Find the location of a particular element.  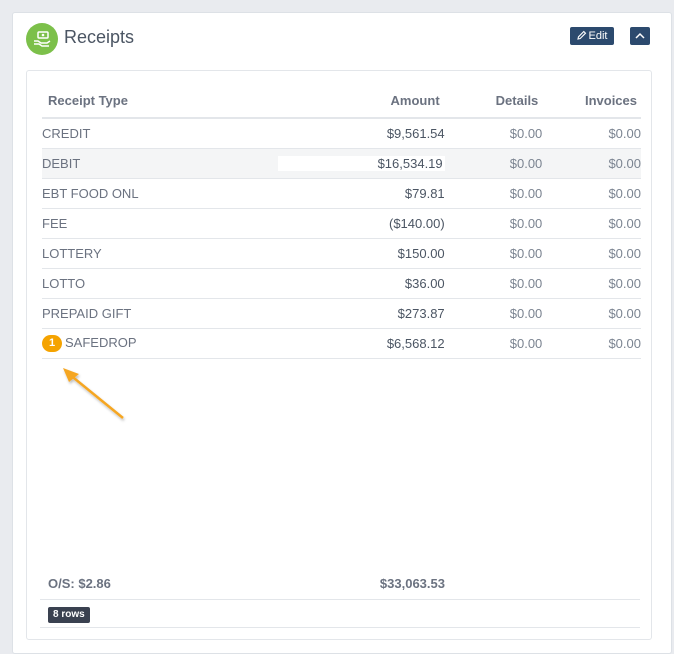

cell-receipt-type: EBT FOOD ONL is located at coordinates (160, 193).